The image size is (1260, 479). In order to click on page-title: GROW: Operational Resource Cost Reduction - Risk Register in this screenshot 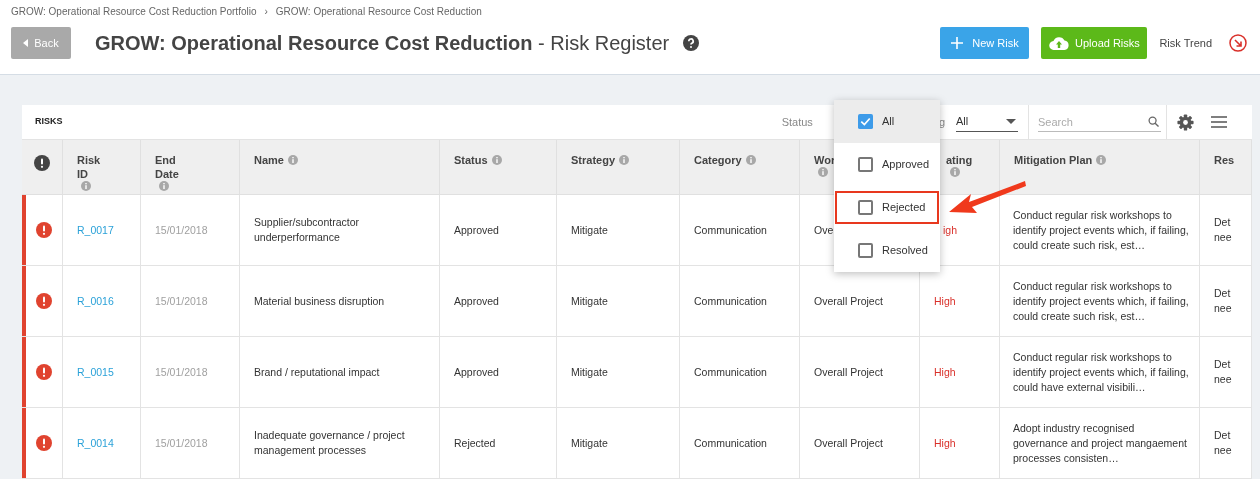, I will do `click(382, 43)`.